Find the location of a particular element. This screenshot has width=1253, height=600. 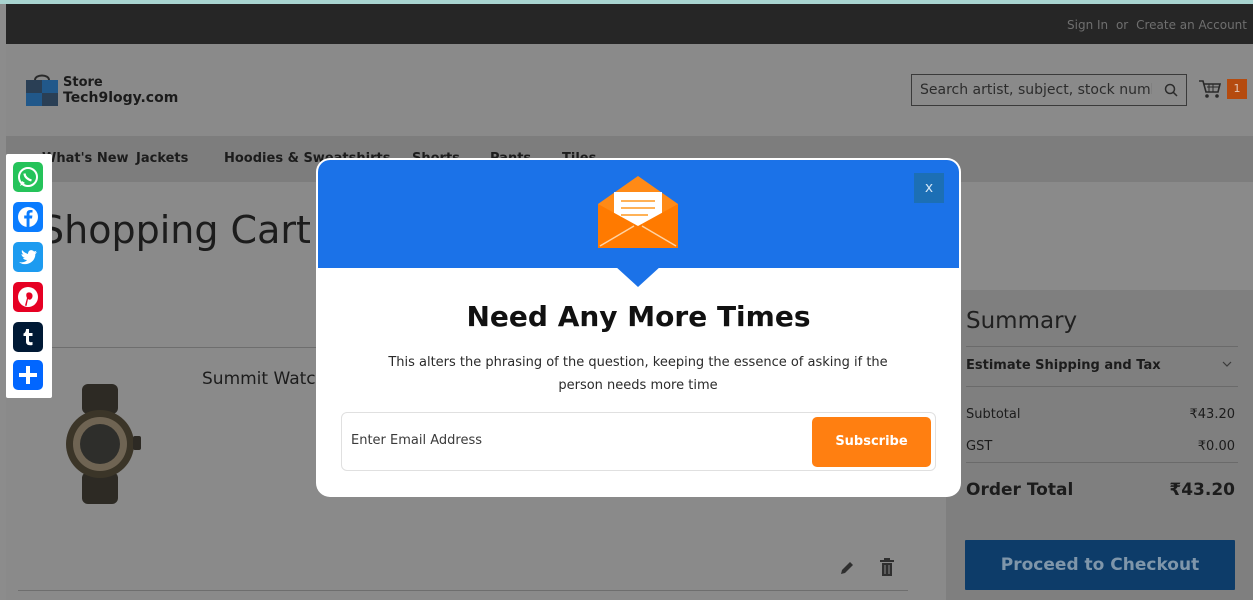

email-input: Enter Email Address is located at coordinates (551, 440).